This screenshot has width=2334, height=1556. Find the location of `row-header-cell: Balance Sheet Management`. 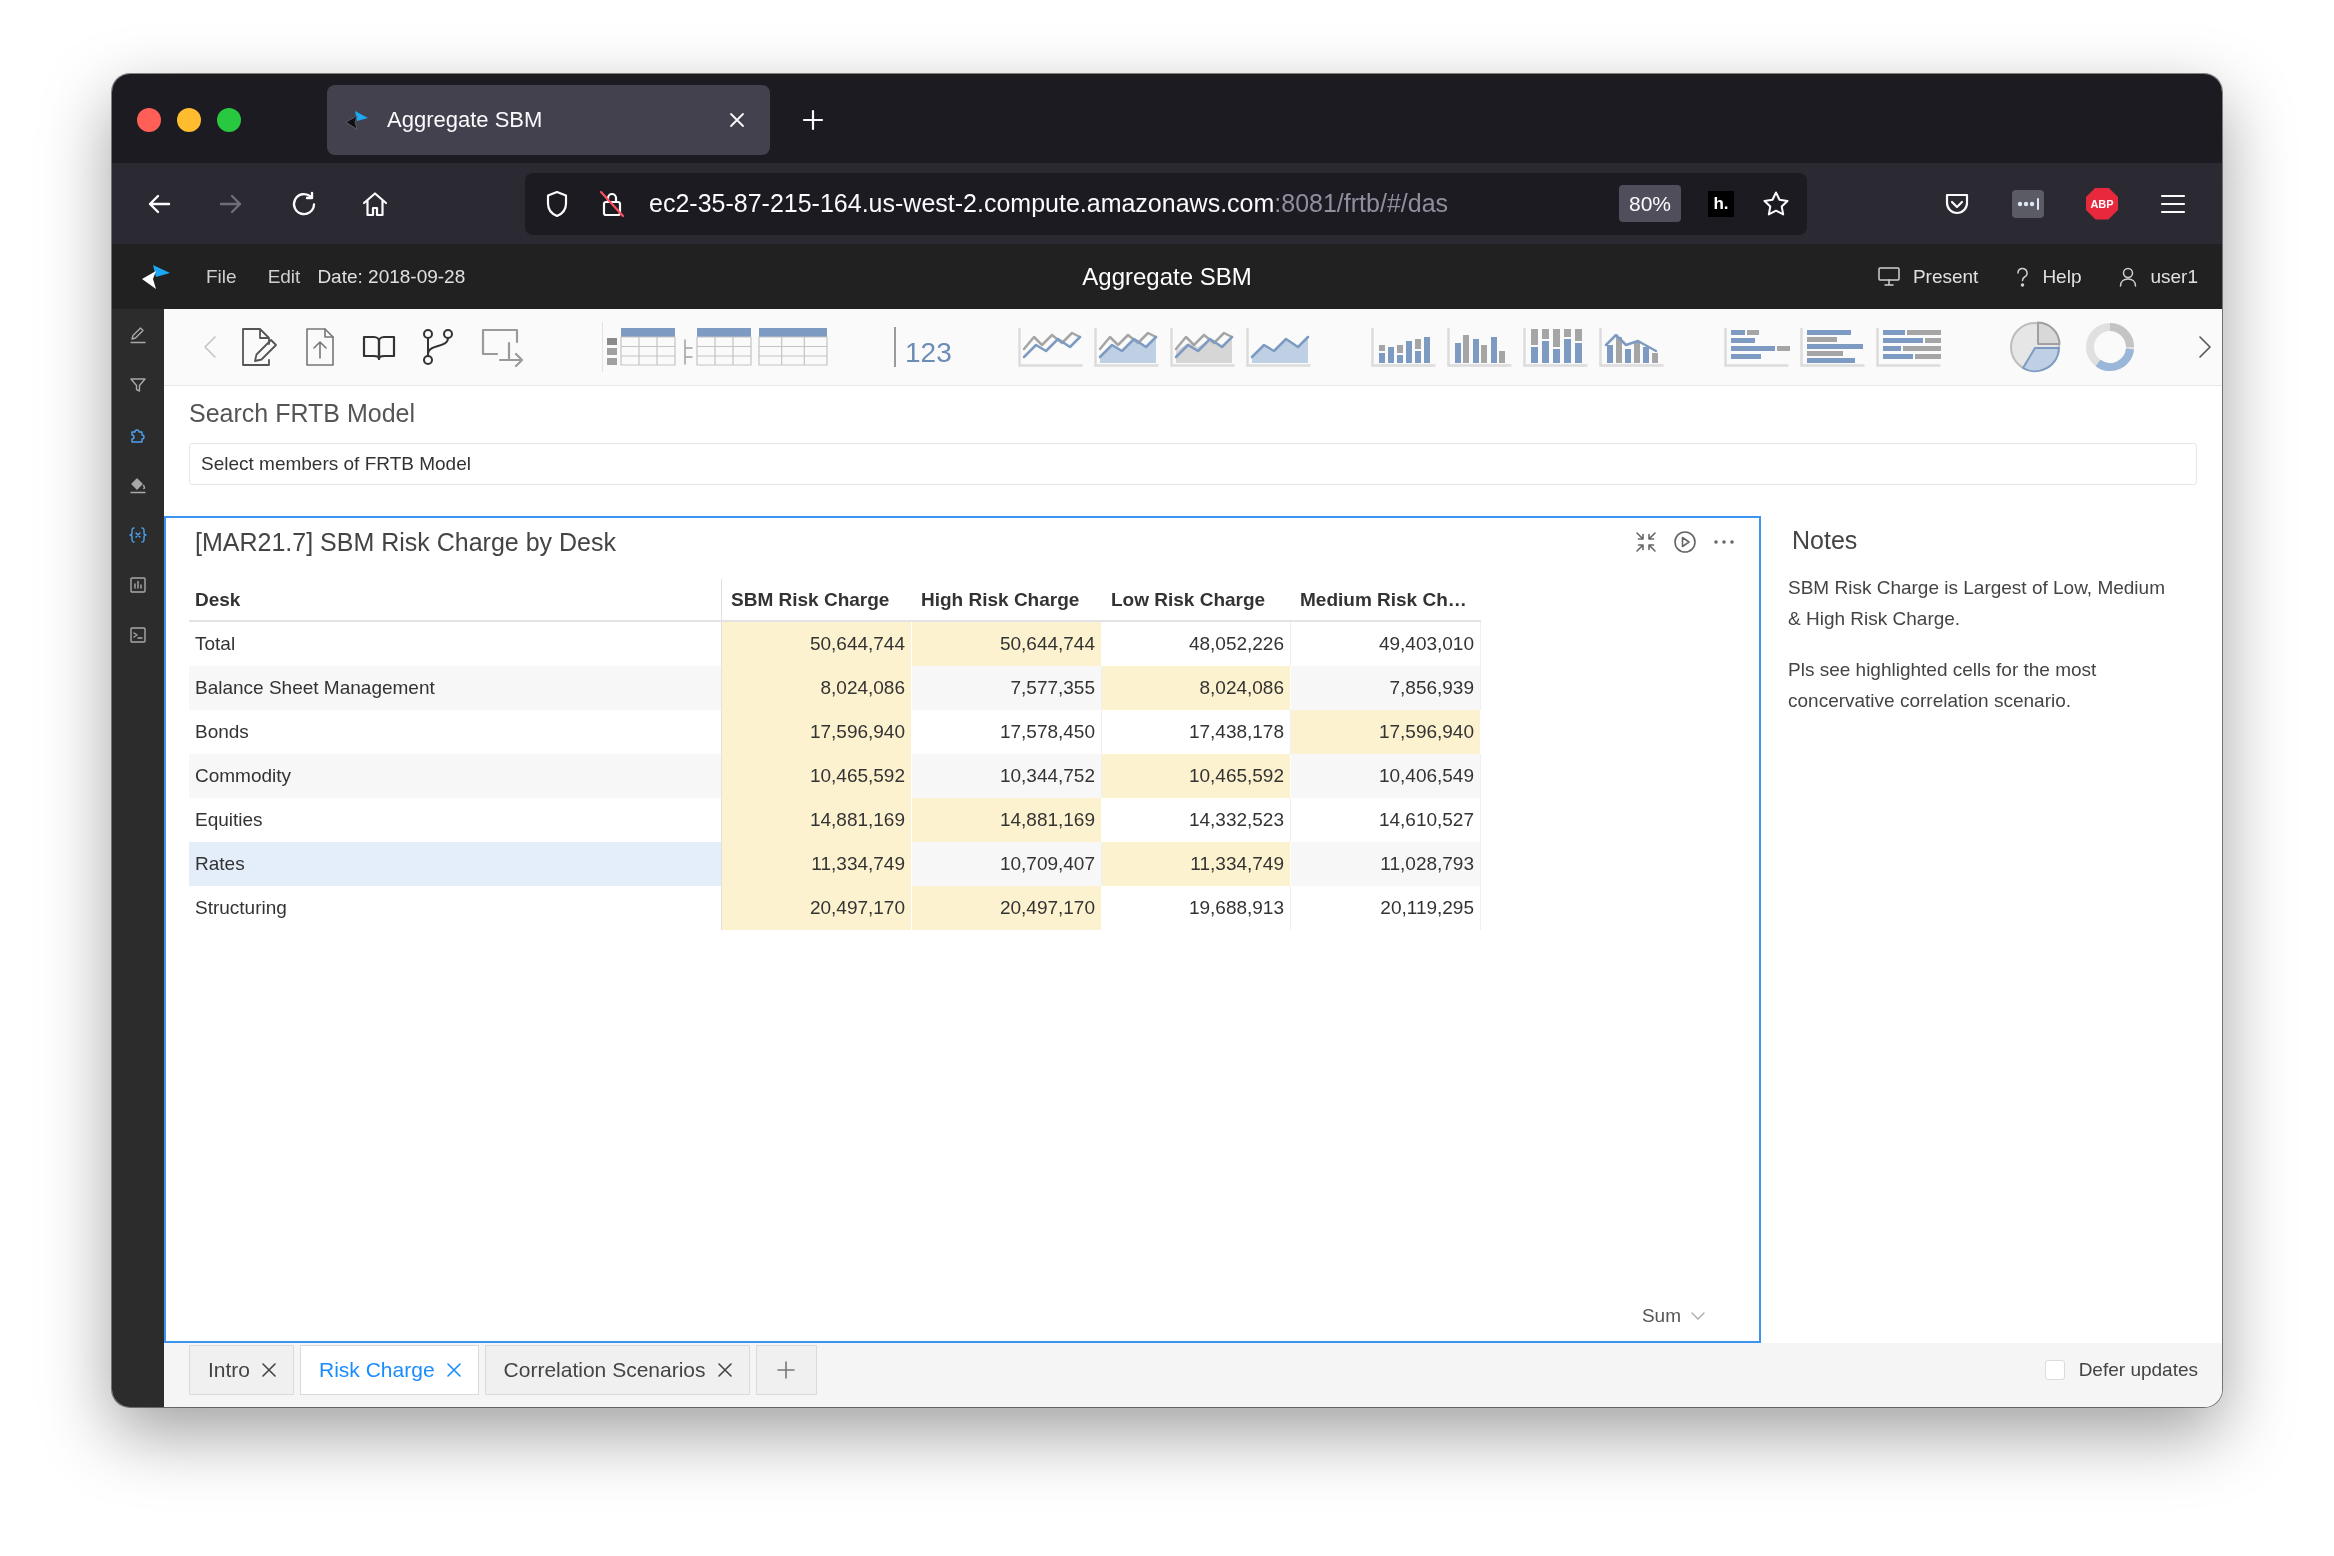

row-header-cell: Balance Sheet Management is located at coordinates (455, 688).